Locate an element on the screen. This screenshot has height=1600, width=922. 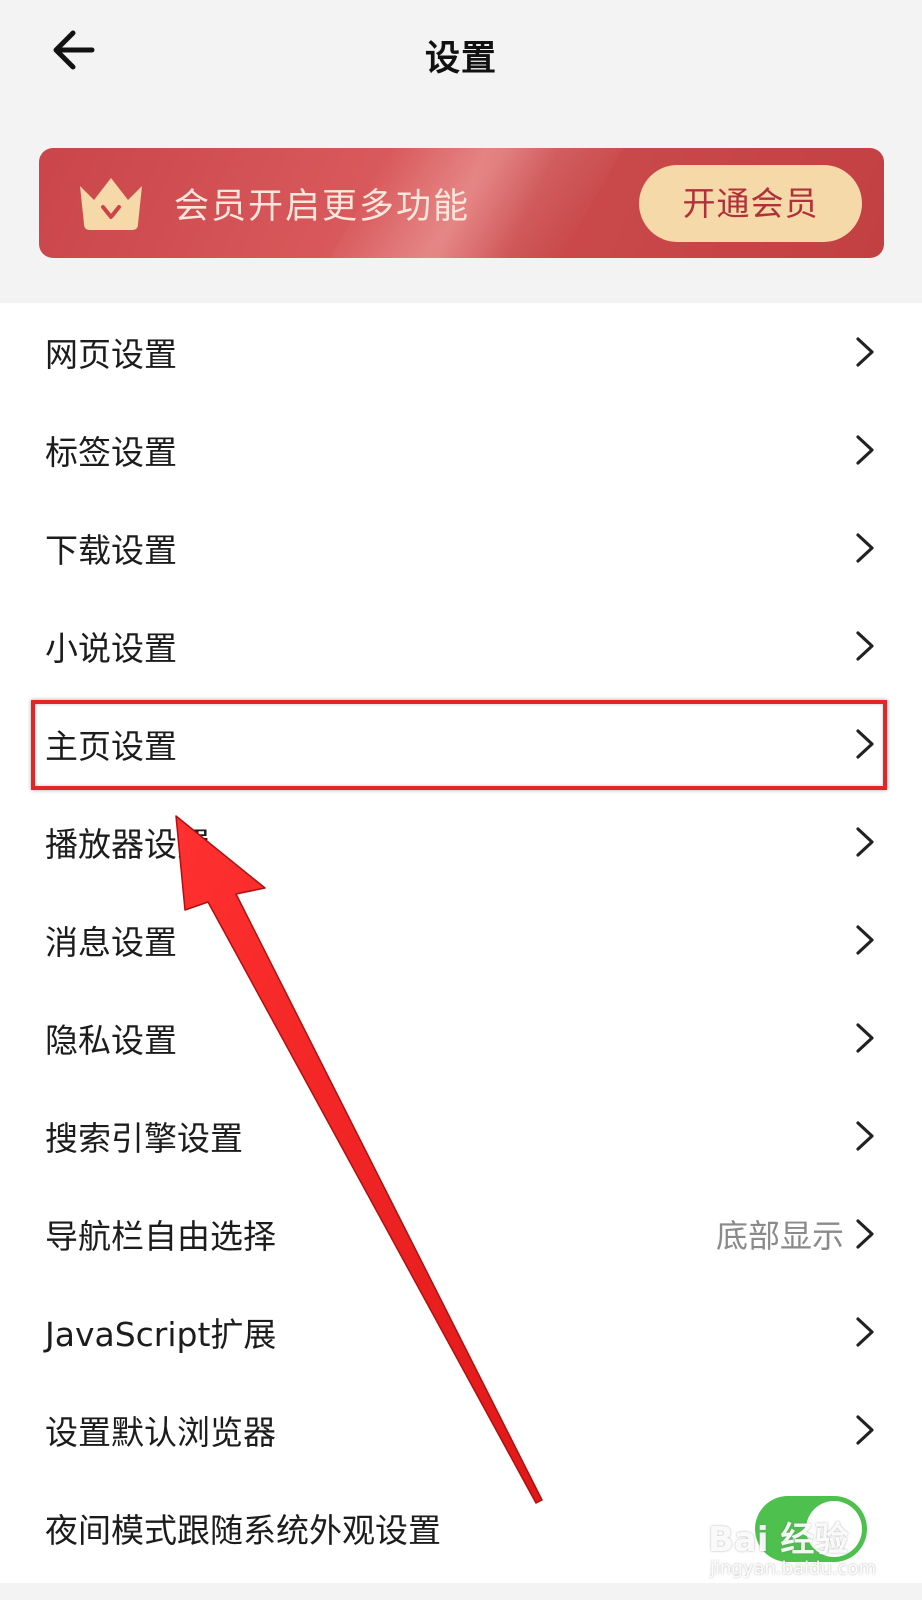
menu-item-label: 小说设置 is located at coordinates (111, 648).